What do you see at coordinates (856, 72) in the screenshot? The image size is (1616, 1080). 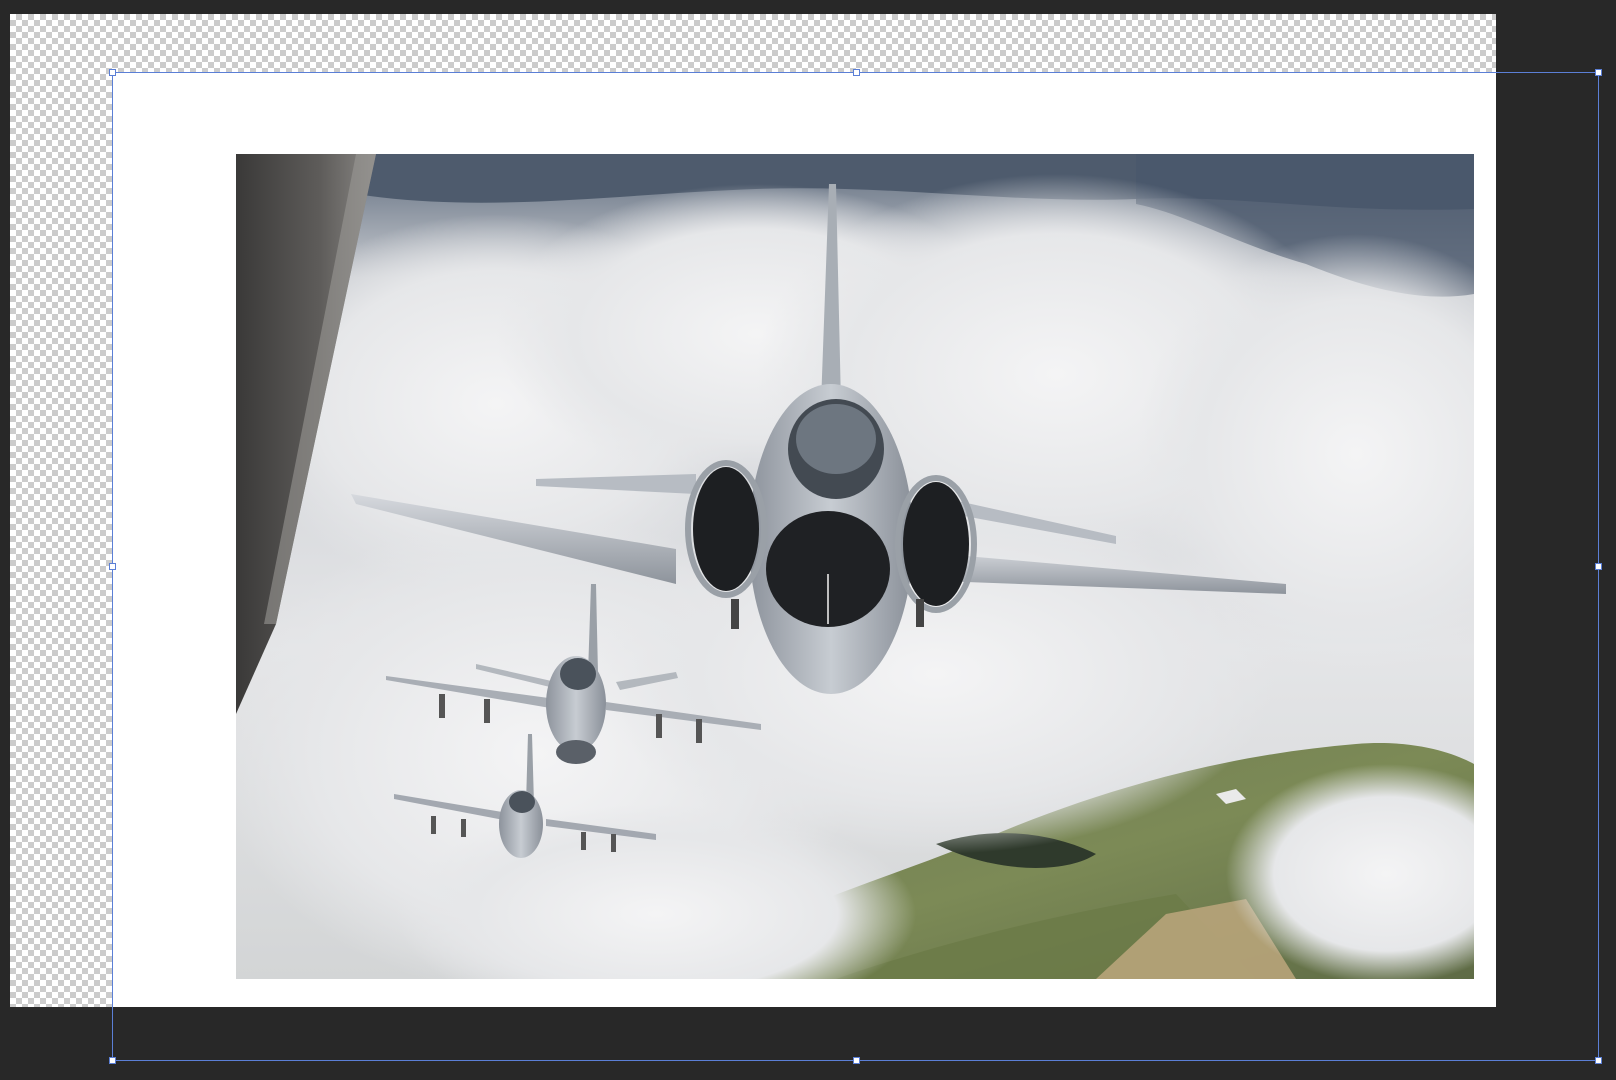 I see `transform-handle-top-center` at bounding box center [856, 72].